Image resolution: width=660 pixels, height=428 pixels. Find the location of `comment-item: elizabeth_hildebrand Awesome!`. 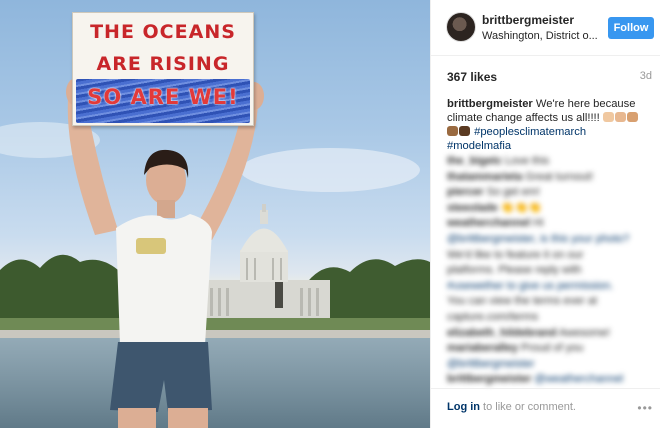

comment-item: elizabeth_hildebrand Awesome! is located at coordinates (545, 333).